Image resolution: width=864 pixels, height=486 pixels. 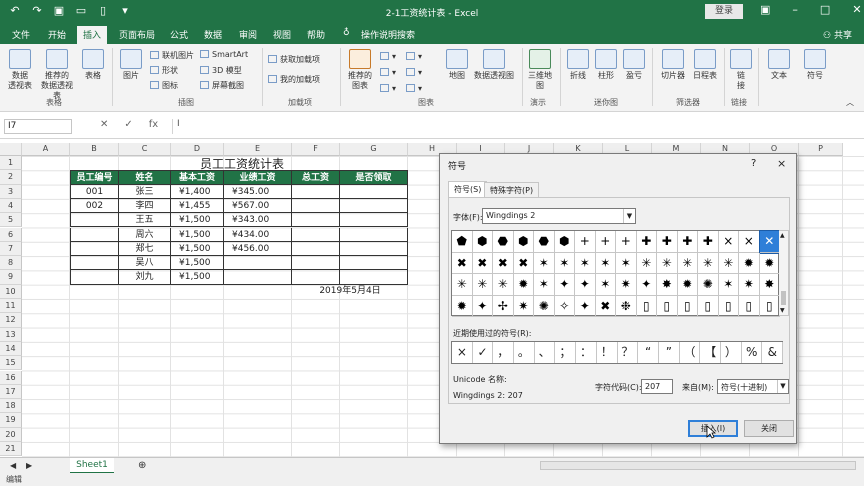 What do you see at coordinates (657, 386) in the screenshot?
I see `char-code-input: 207` at bounding box center [657, 386].